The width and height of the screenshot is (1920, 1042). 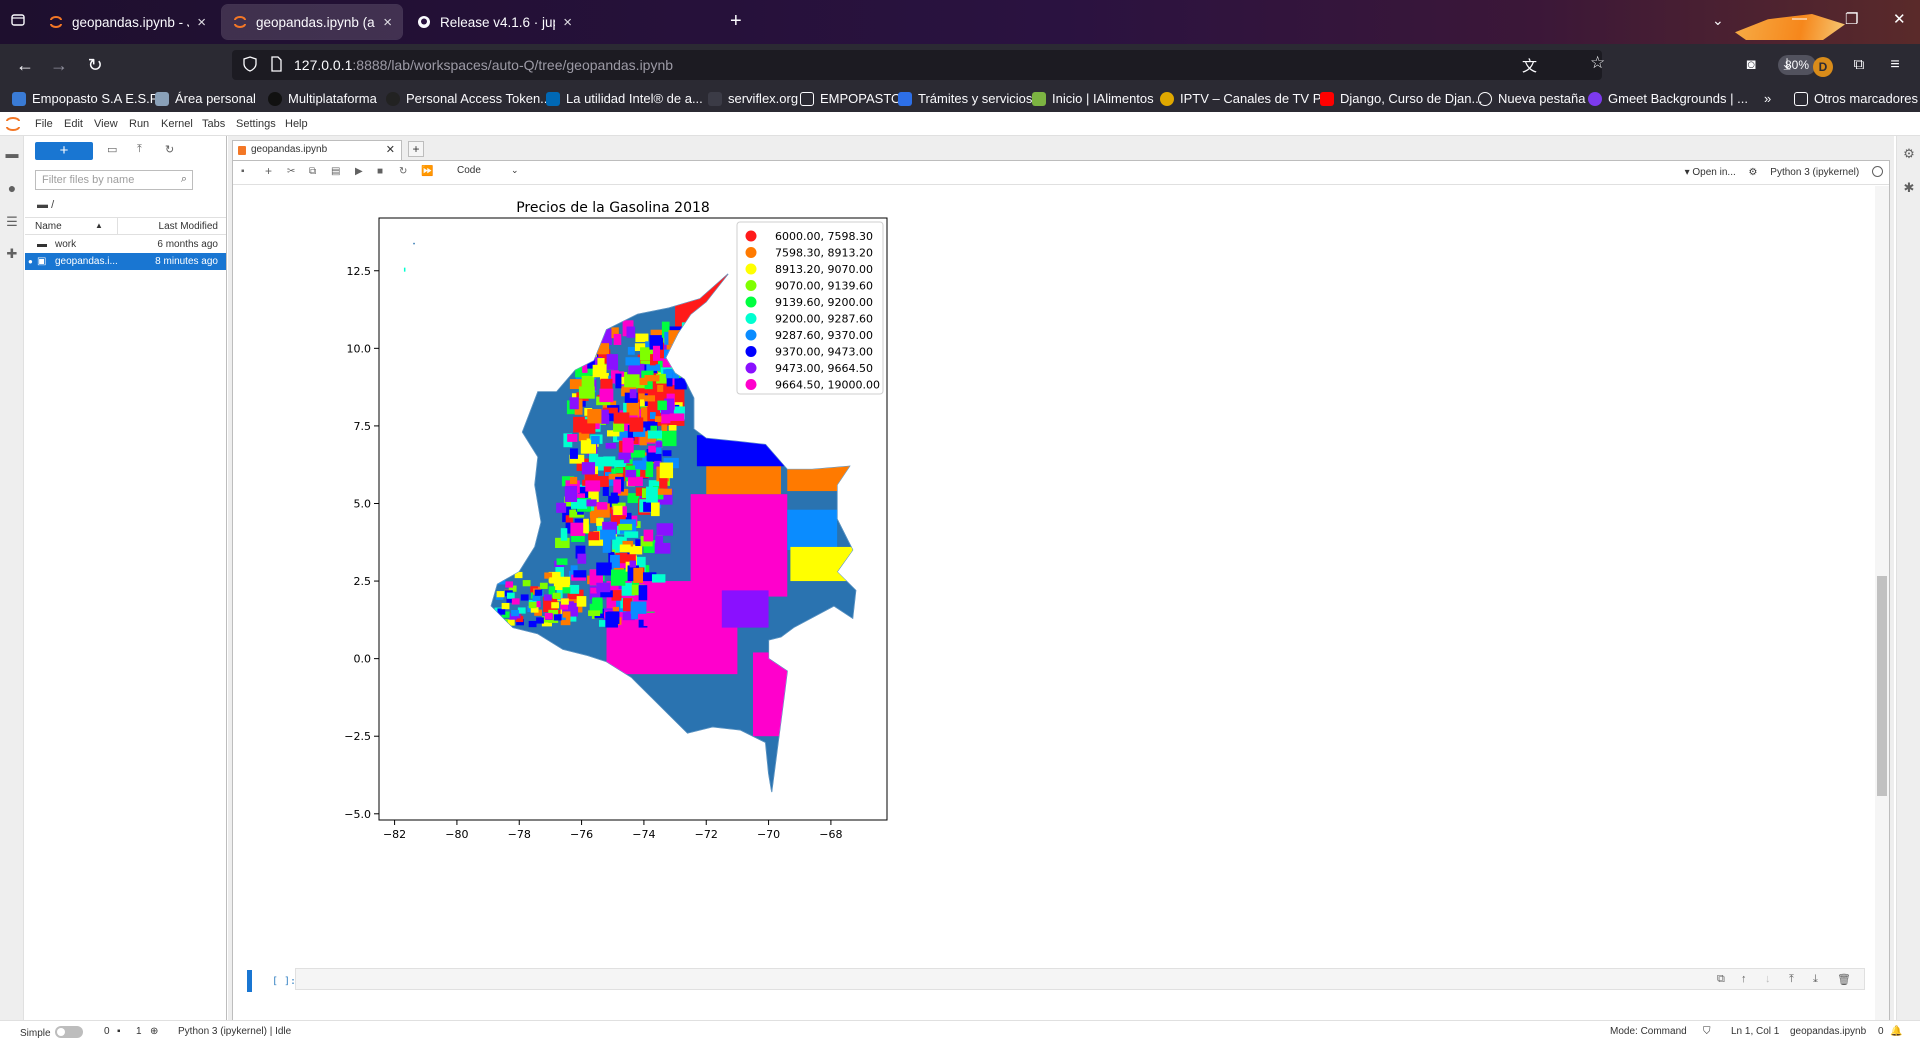 I want to click on insert-above-icon: ⤒, so click(x=1791, y=979).